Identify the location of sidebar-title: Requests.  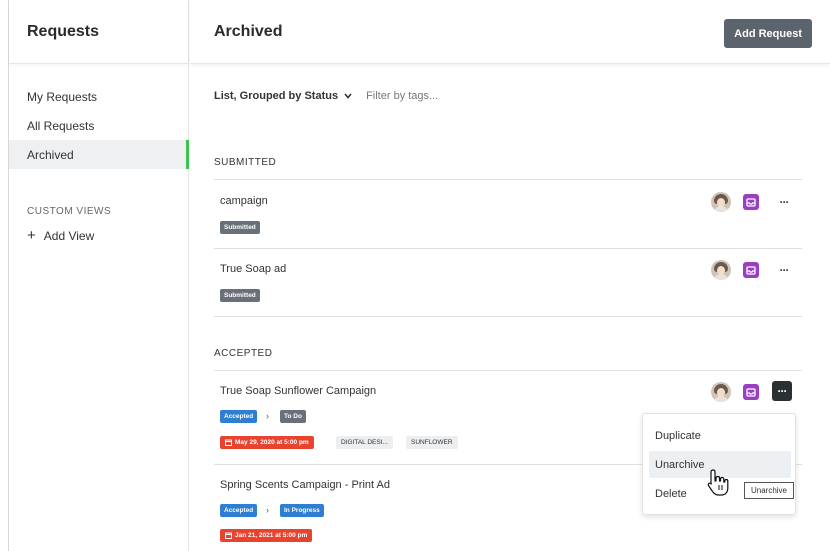
(63, 31).